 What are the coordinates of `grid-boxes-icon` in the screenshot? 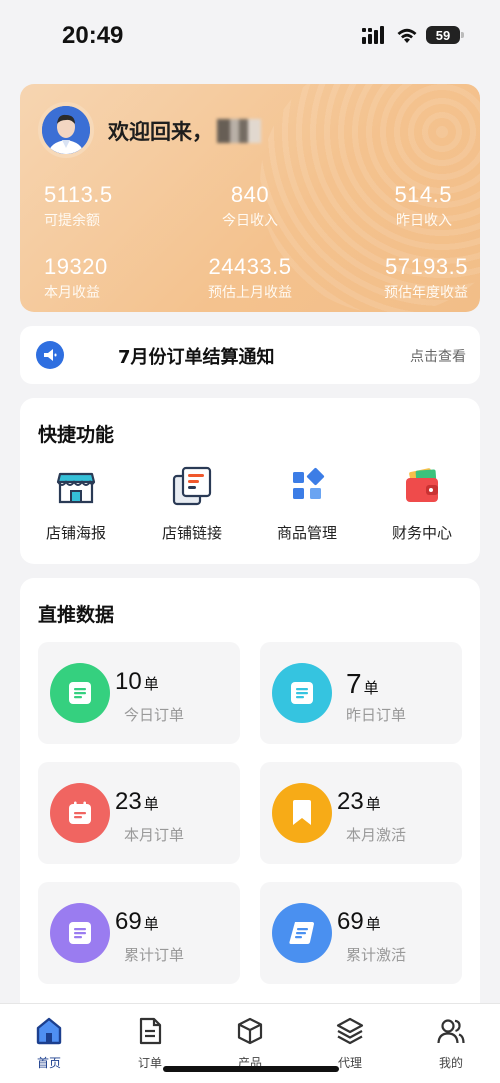 It's located at (309, 483).